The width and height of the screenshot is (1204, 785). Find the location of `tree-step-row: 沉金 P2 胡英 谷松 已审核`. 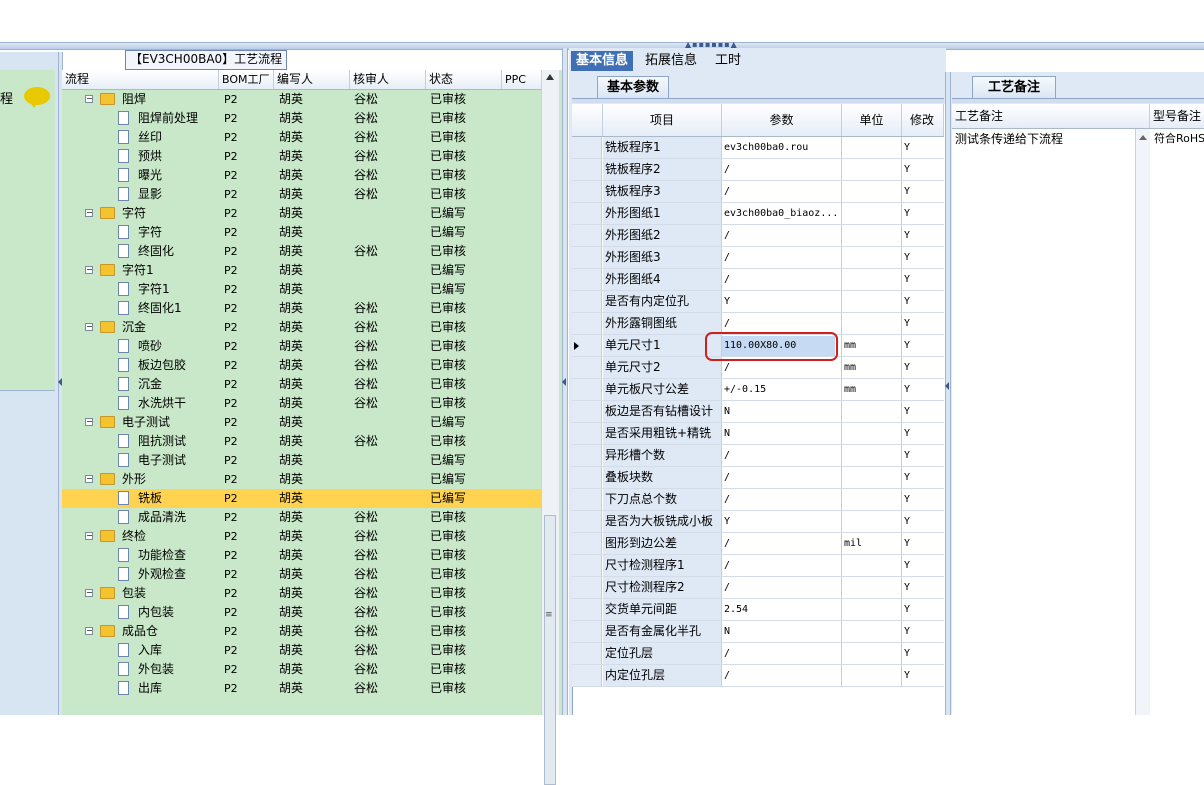

tree-step-row: 沉金 P2 胡英 谷松 已审核 is located at coordinates (301, 384).